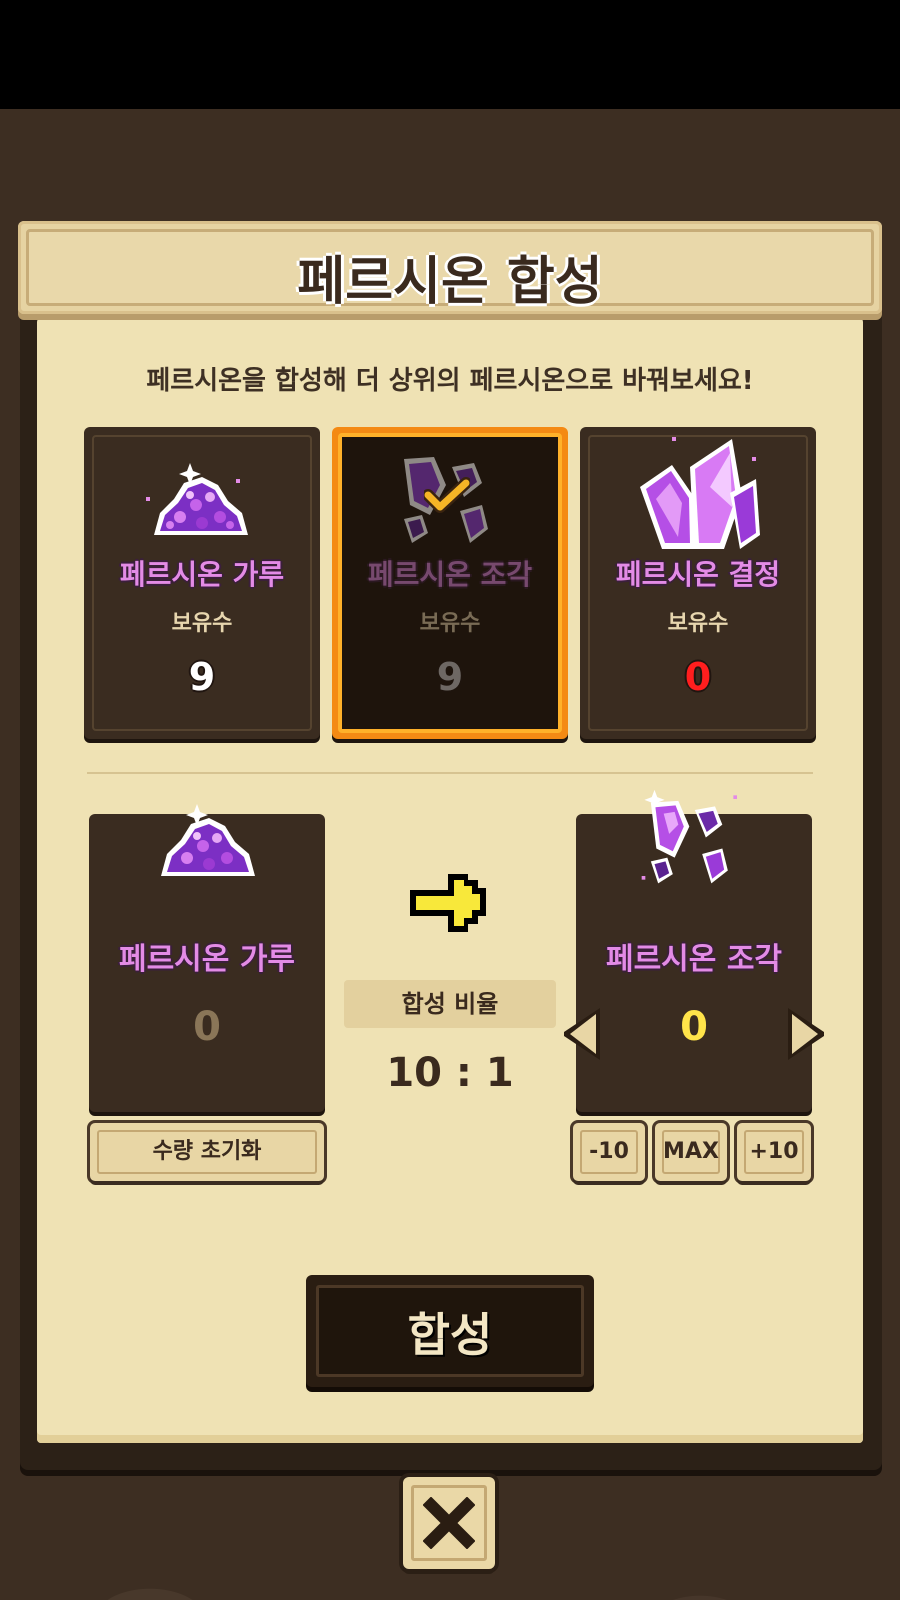  I want to click on source-slot: 페르시온 가루 0, so click(207, 958).